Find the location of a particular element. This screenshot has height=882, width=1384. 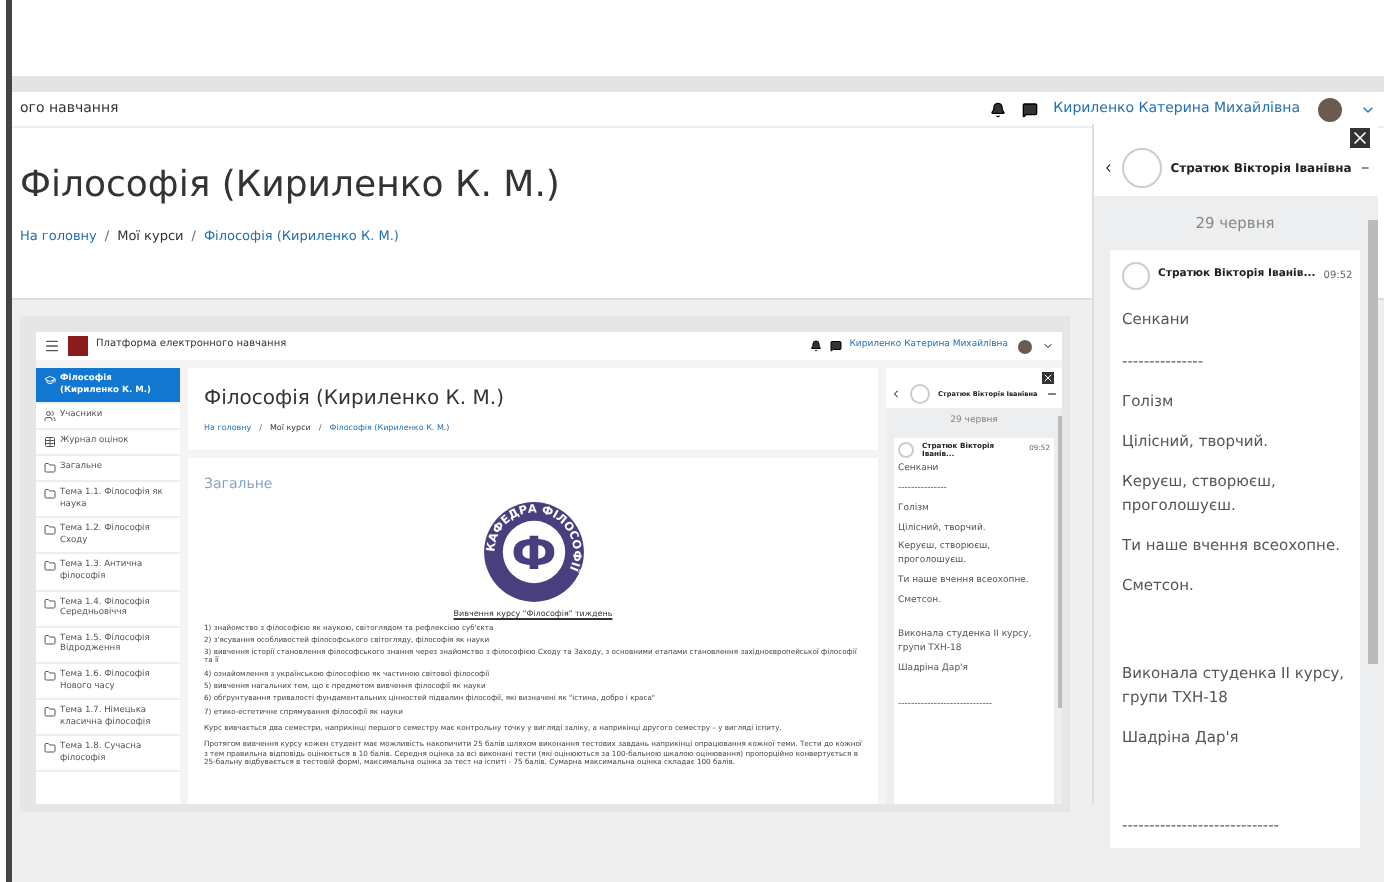

menu-icon is located at coordinates (52, 346).